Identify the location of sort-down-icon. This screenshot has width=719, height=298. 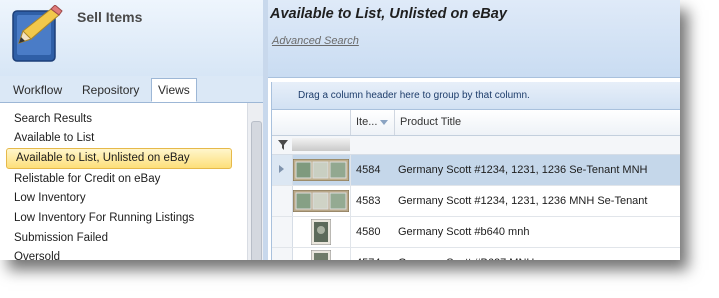
(384, 122).